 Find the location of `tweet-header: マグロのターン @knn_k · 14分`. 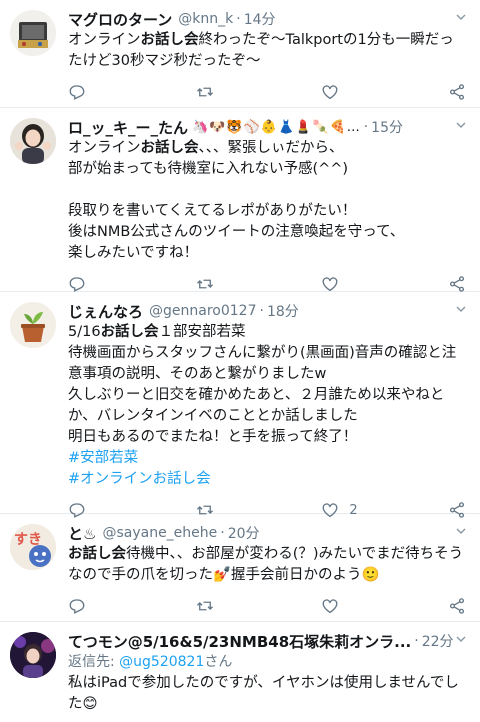

tweet-header: マグロのターン @knn_k · 14分 is located at coordinates (267, 19).